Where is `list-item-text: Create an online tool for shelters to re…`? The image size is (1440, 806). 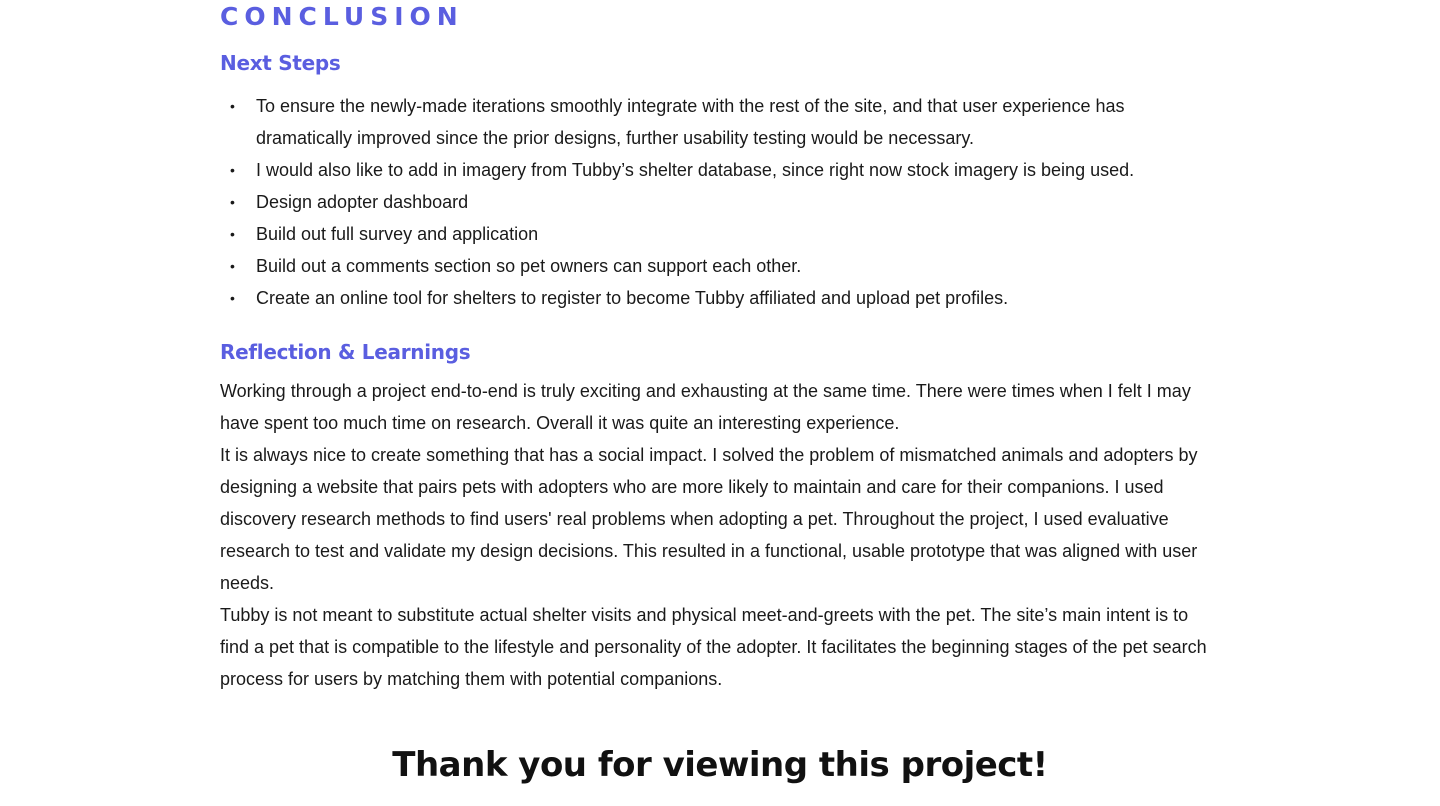
list-item-text: Create an online tool for shelters to re… is located at coordinates (632, 298).